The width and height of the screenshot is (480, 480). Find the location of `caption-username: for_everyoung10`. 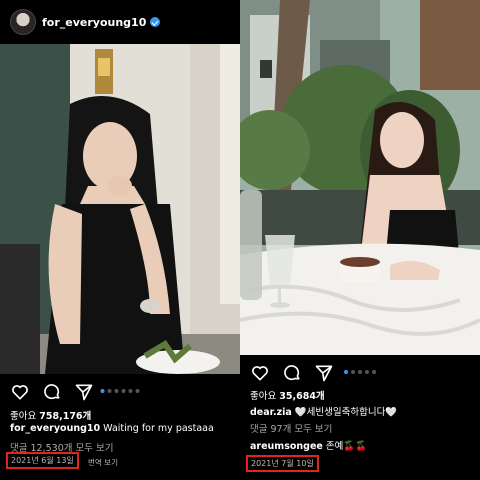

caption-username: for_everyoung10 is located at coordinates (55, 428).